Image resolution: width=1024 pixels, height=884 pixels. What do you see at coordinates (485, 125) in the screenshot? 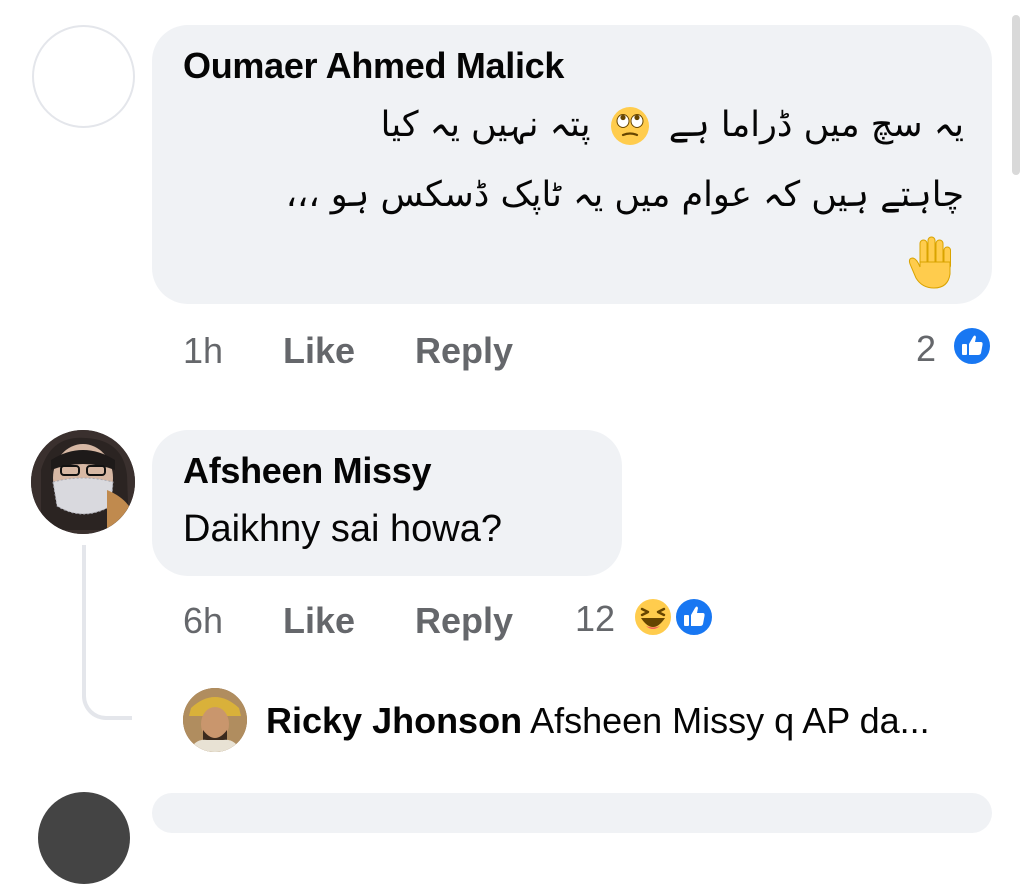
I see `comment-text-segment: پتہ نہیں یہ کیا` at bounding box center [485, 125].